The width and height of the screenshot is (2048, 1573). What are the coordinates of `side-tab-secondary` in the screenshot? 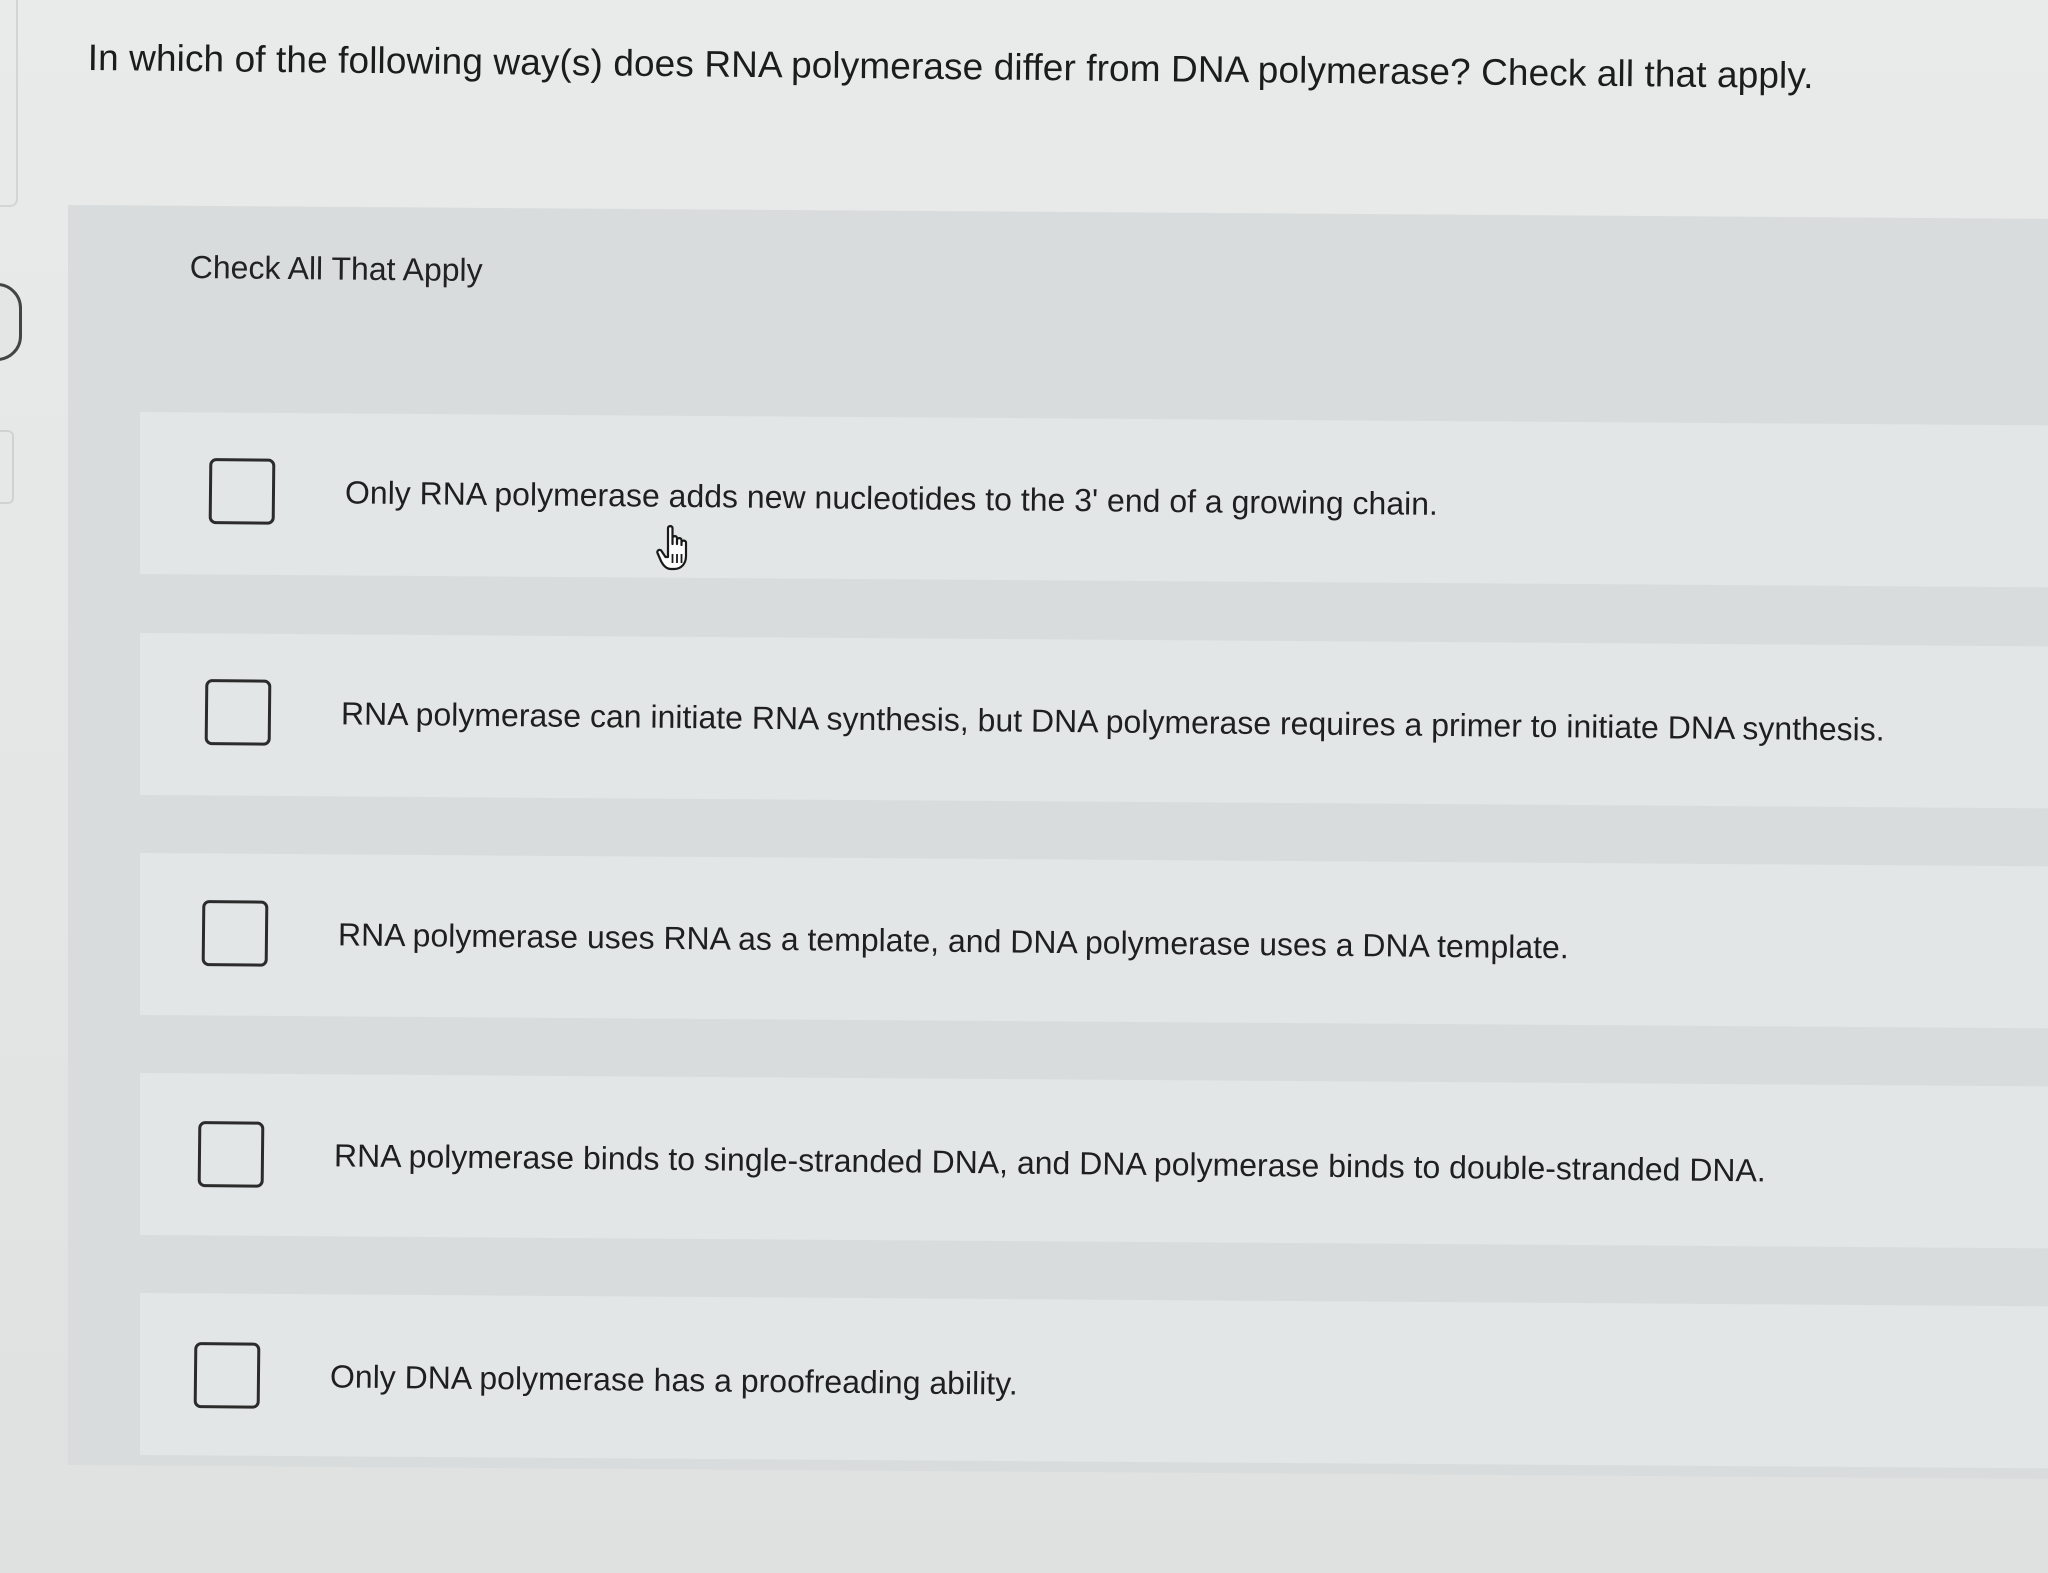 It's located at (7, 467).